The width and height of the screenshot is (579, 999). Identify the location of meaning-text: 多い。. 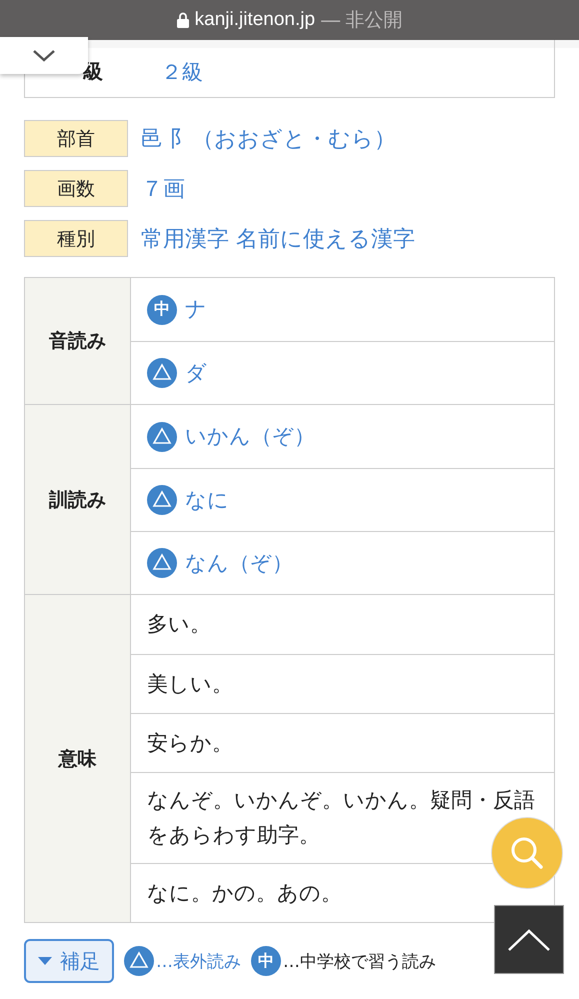
(179, 624).